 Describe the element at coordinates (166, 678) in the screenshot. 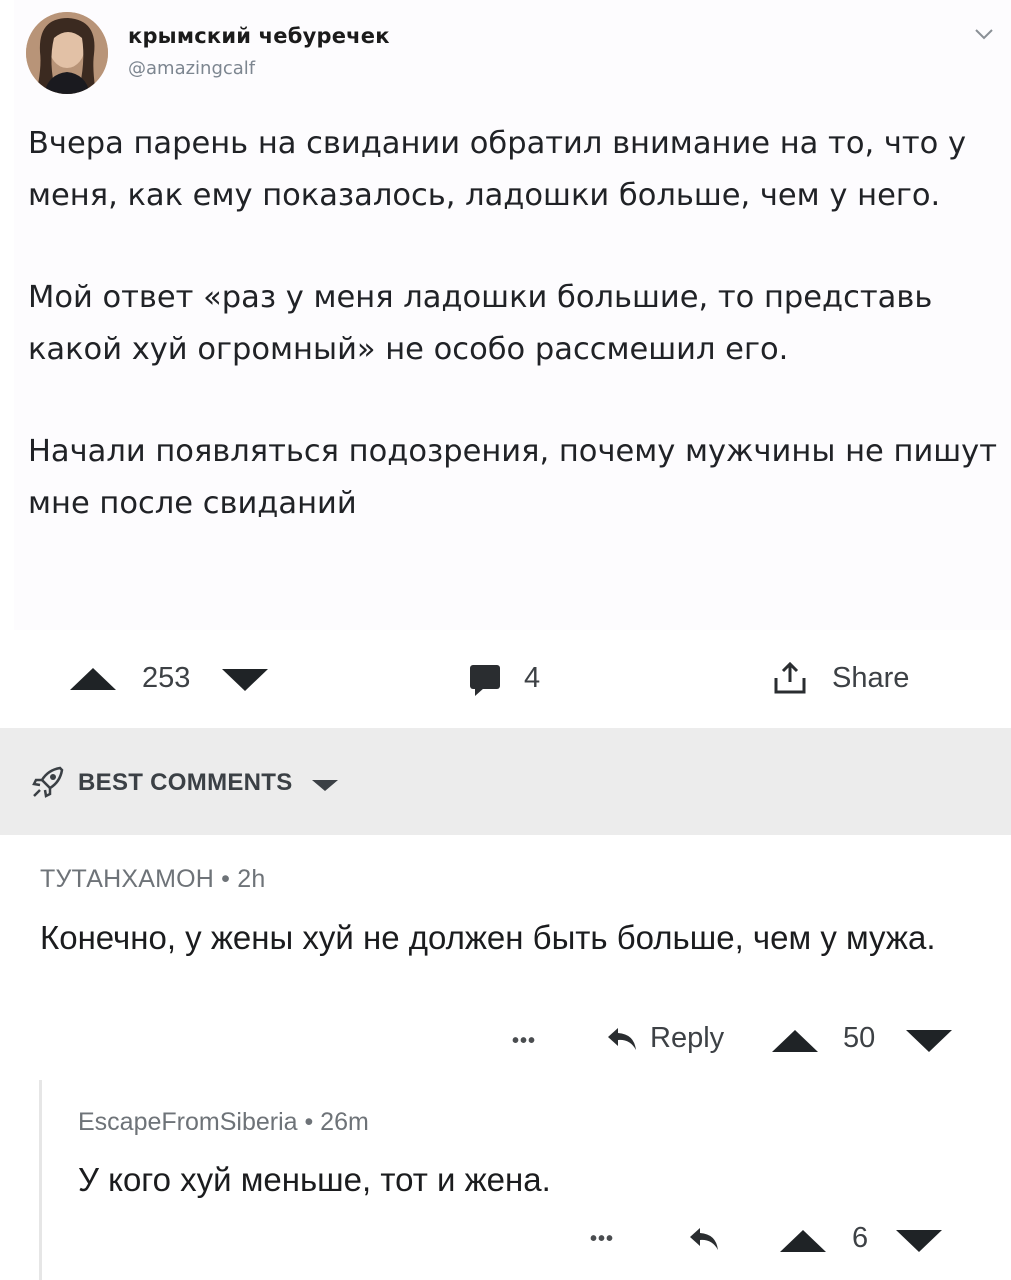

I see `post-score: 253` at that location.